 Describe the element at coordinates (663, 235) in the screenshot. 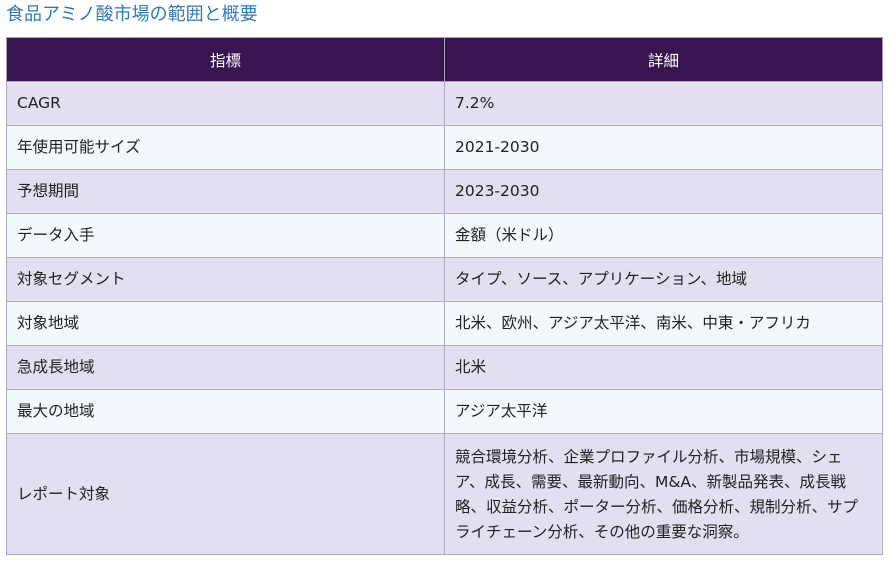

I see `row-value: 金額（米ドル）` at that location.